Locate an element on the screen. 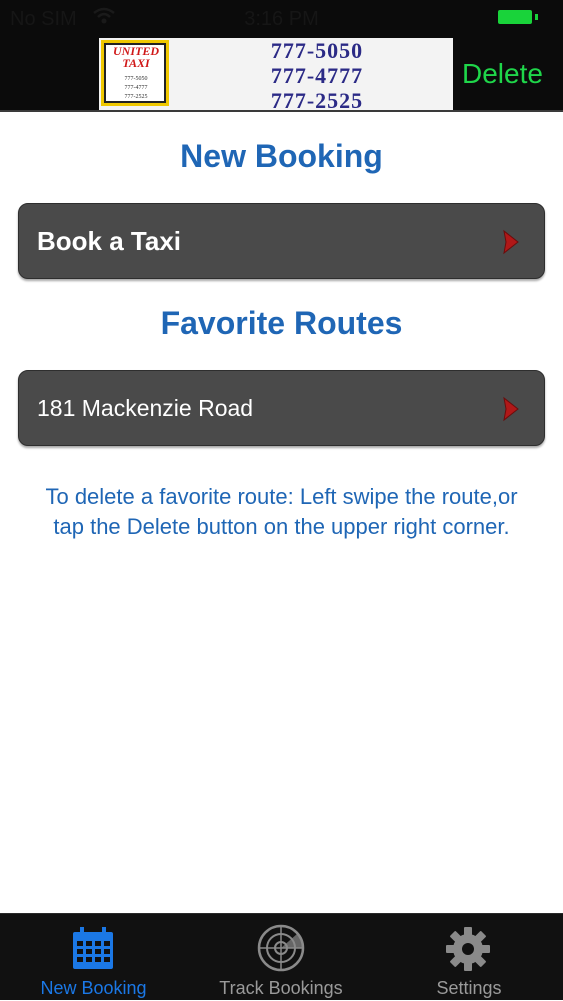 This screenshot has height=1001, width=563. favorite-route-row: 181 Mackenzie Road is located at coordinates (281, 408).